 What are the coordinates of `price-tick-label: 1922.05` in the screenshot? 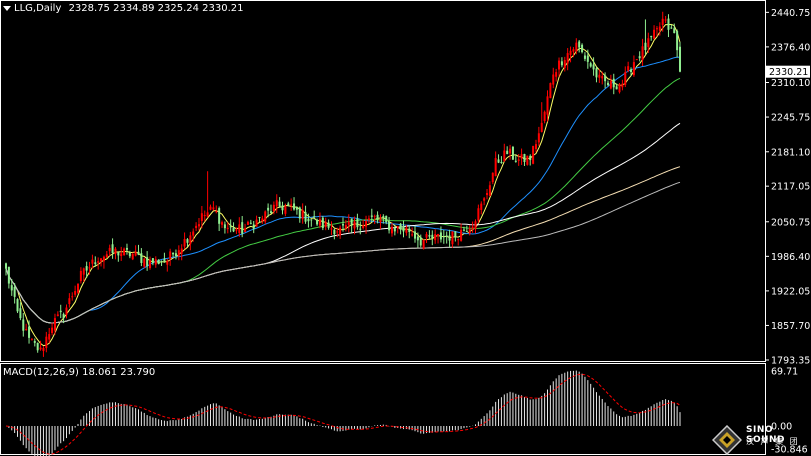 It's located at (790, 291).